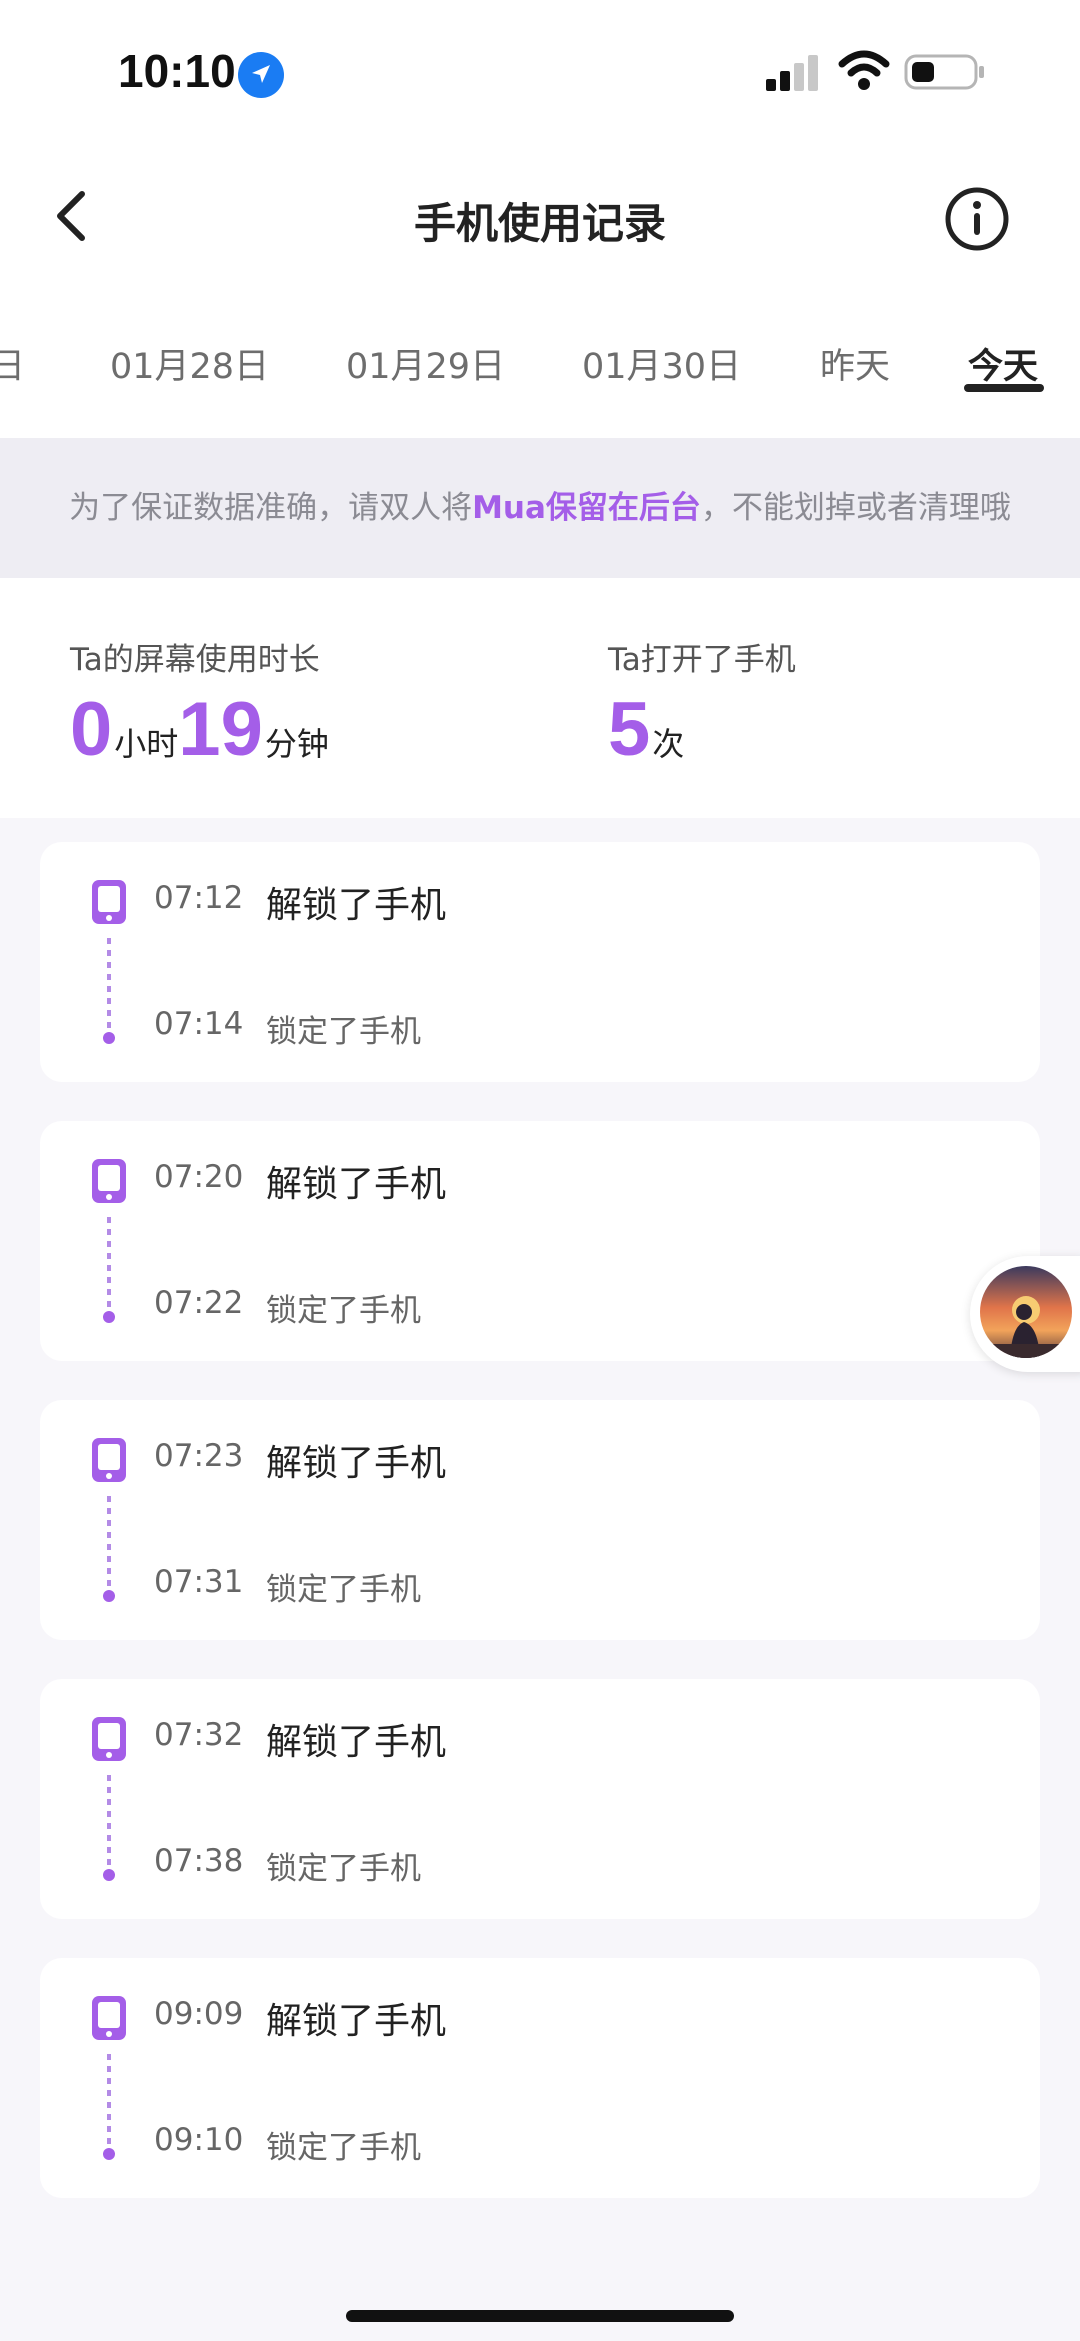 This screenshot has width=1080, height=2341. Describe the element at coordinates (1004, 388) in the screenshot. I see `active-tab-indicator` at that location.